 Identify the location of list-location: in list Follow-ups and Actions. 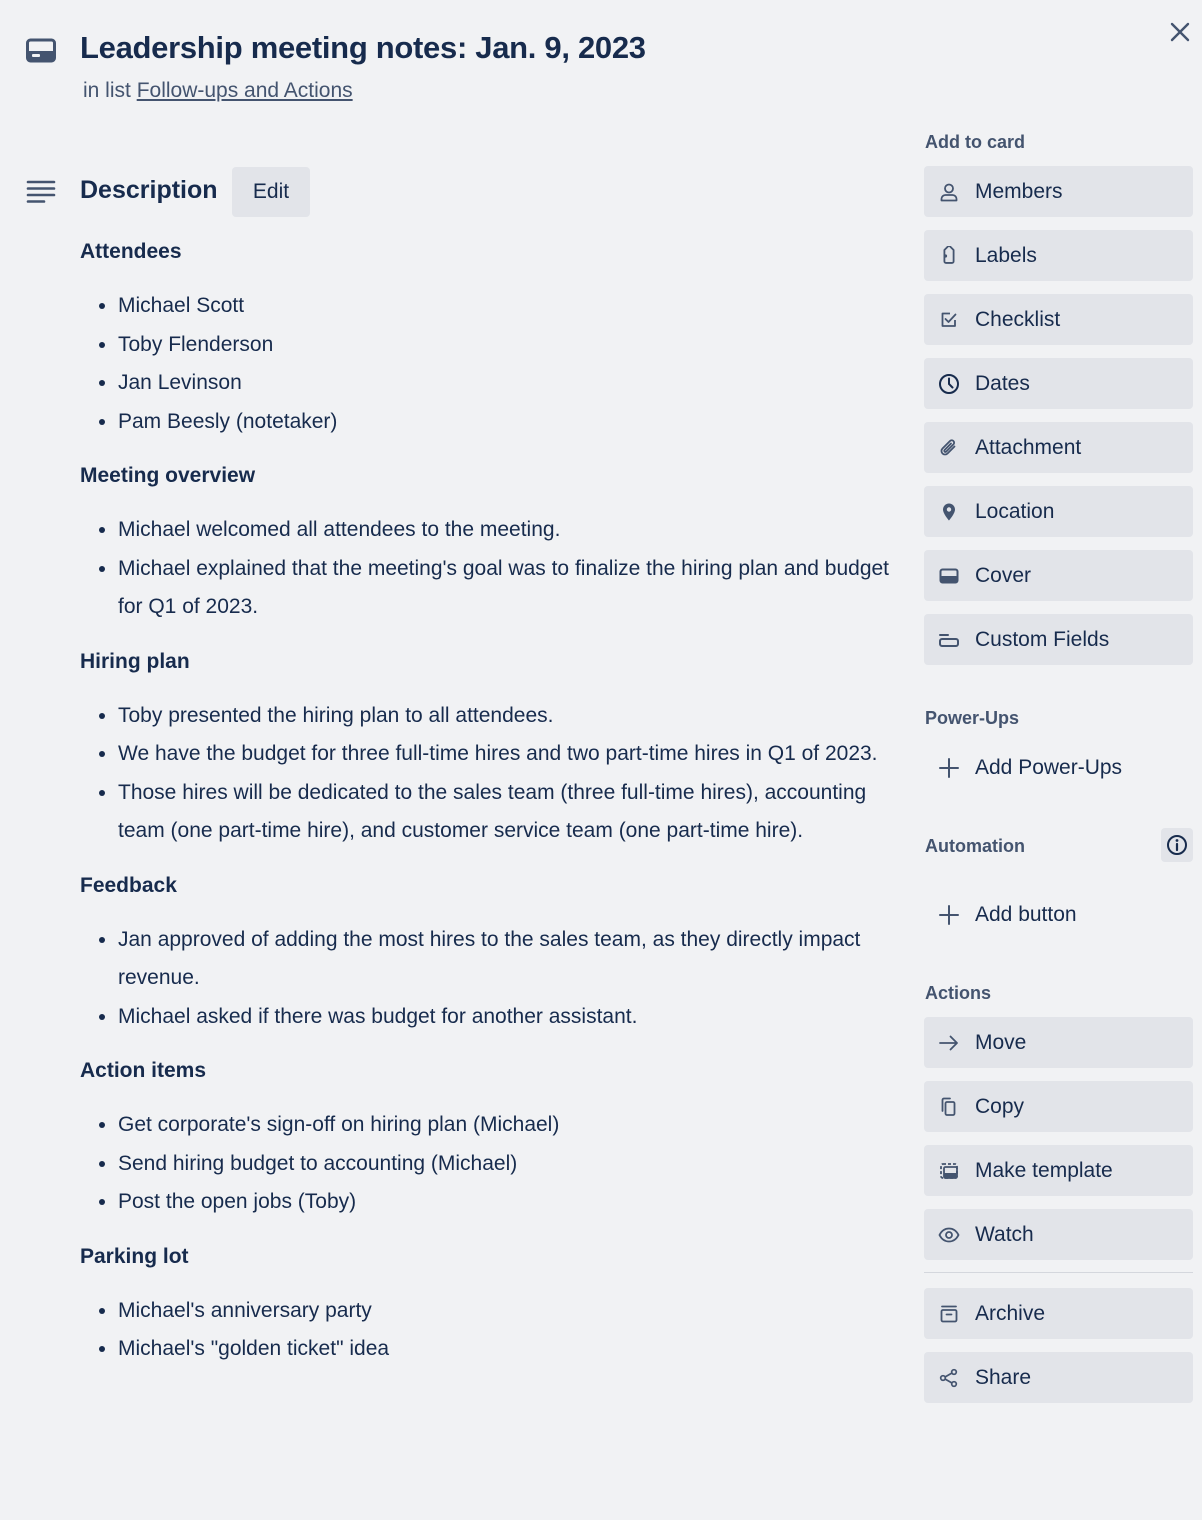
(218, 91).